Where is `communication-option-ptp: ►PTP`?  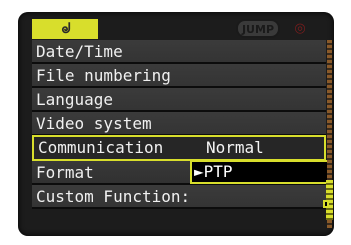
communication-option-ptp: ►PTP is located at coordinates (261, 172).